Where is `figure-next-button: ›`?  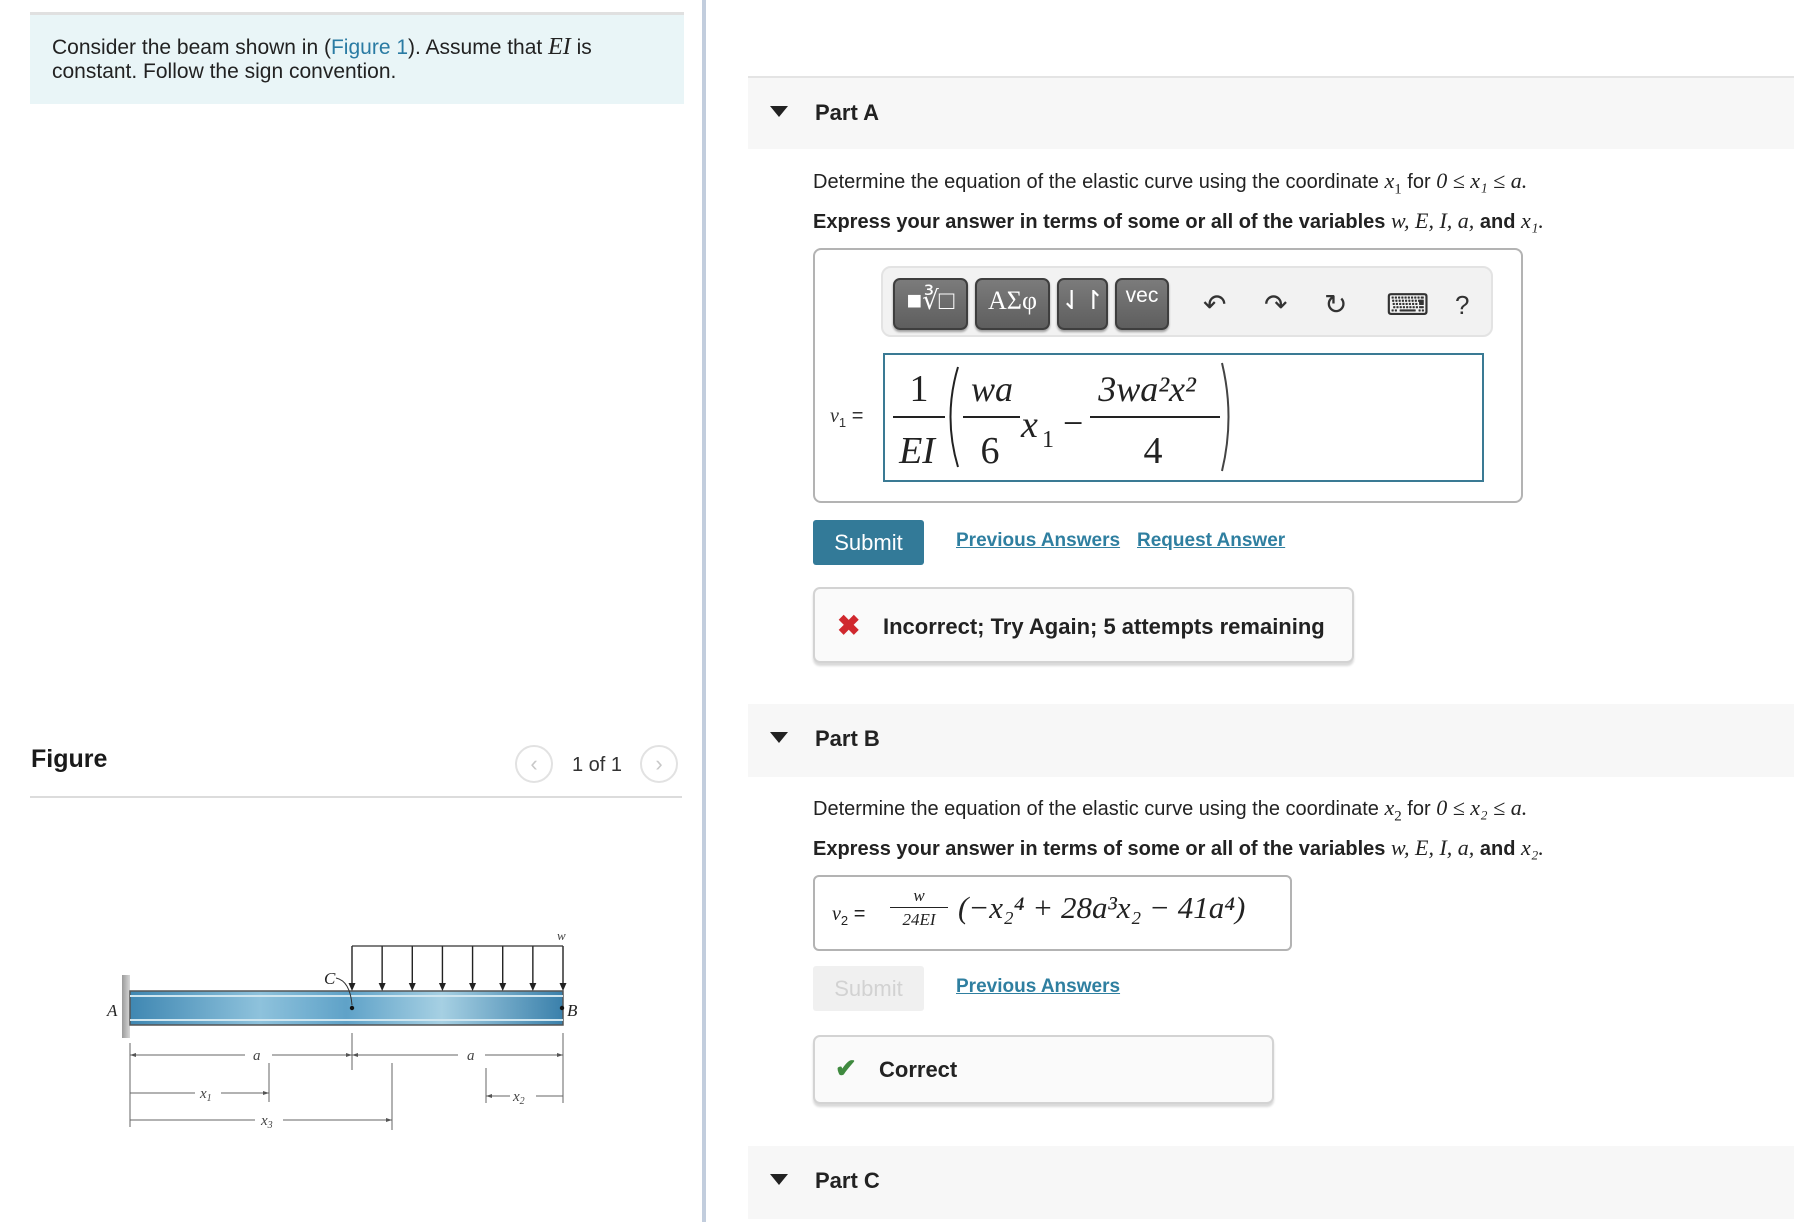 figure-next-button: › is located at coordinates (659, 764).